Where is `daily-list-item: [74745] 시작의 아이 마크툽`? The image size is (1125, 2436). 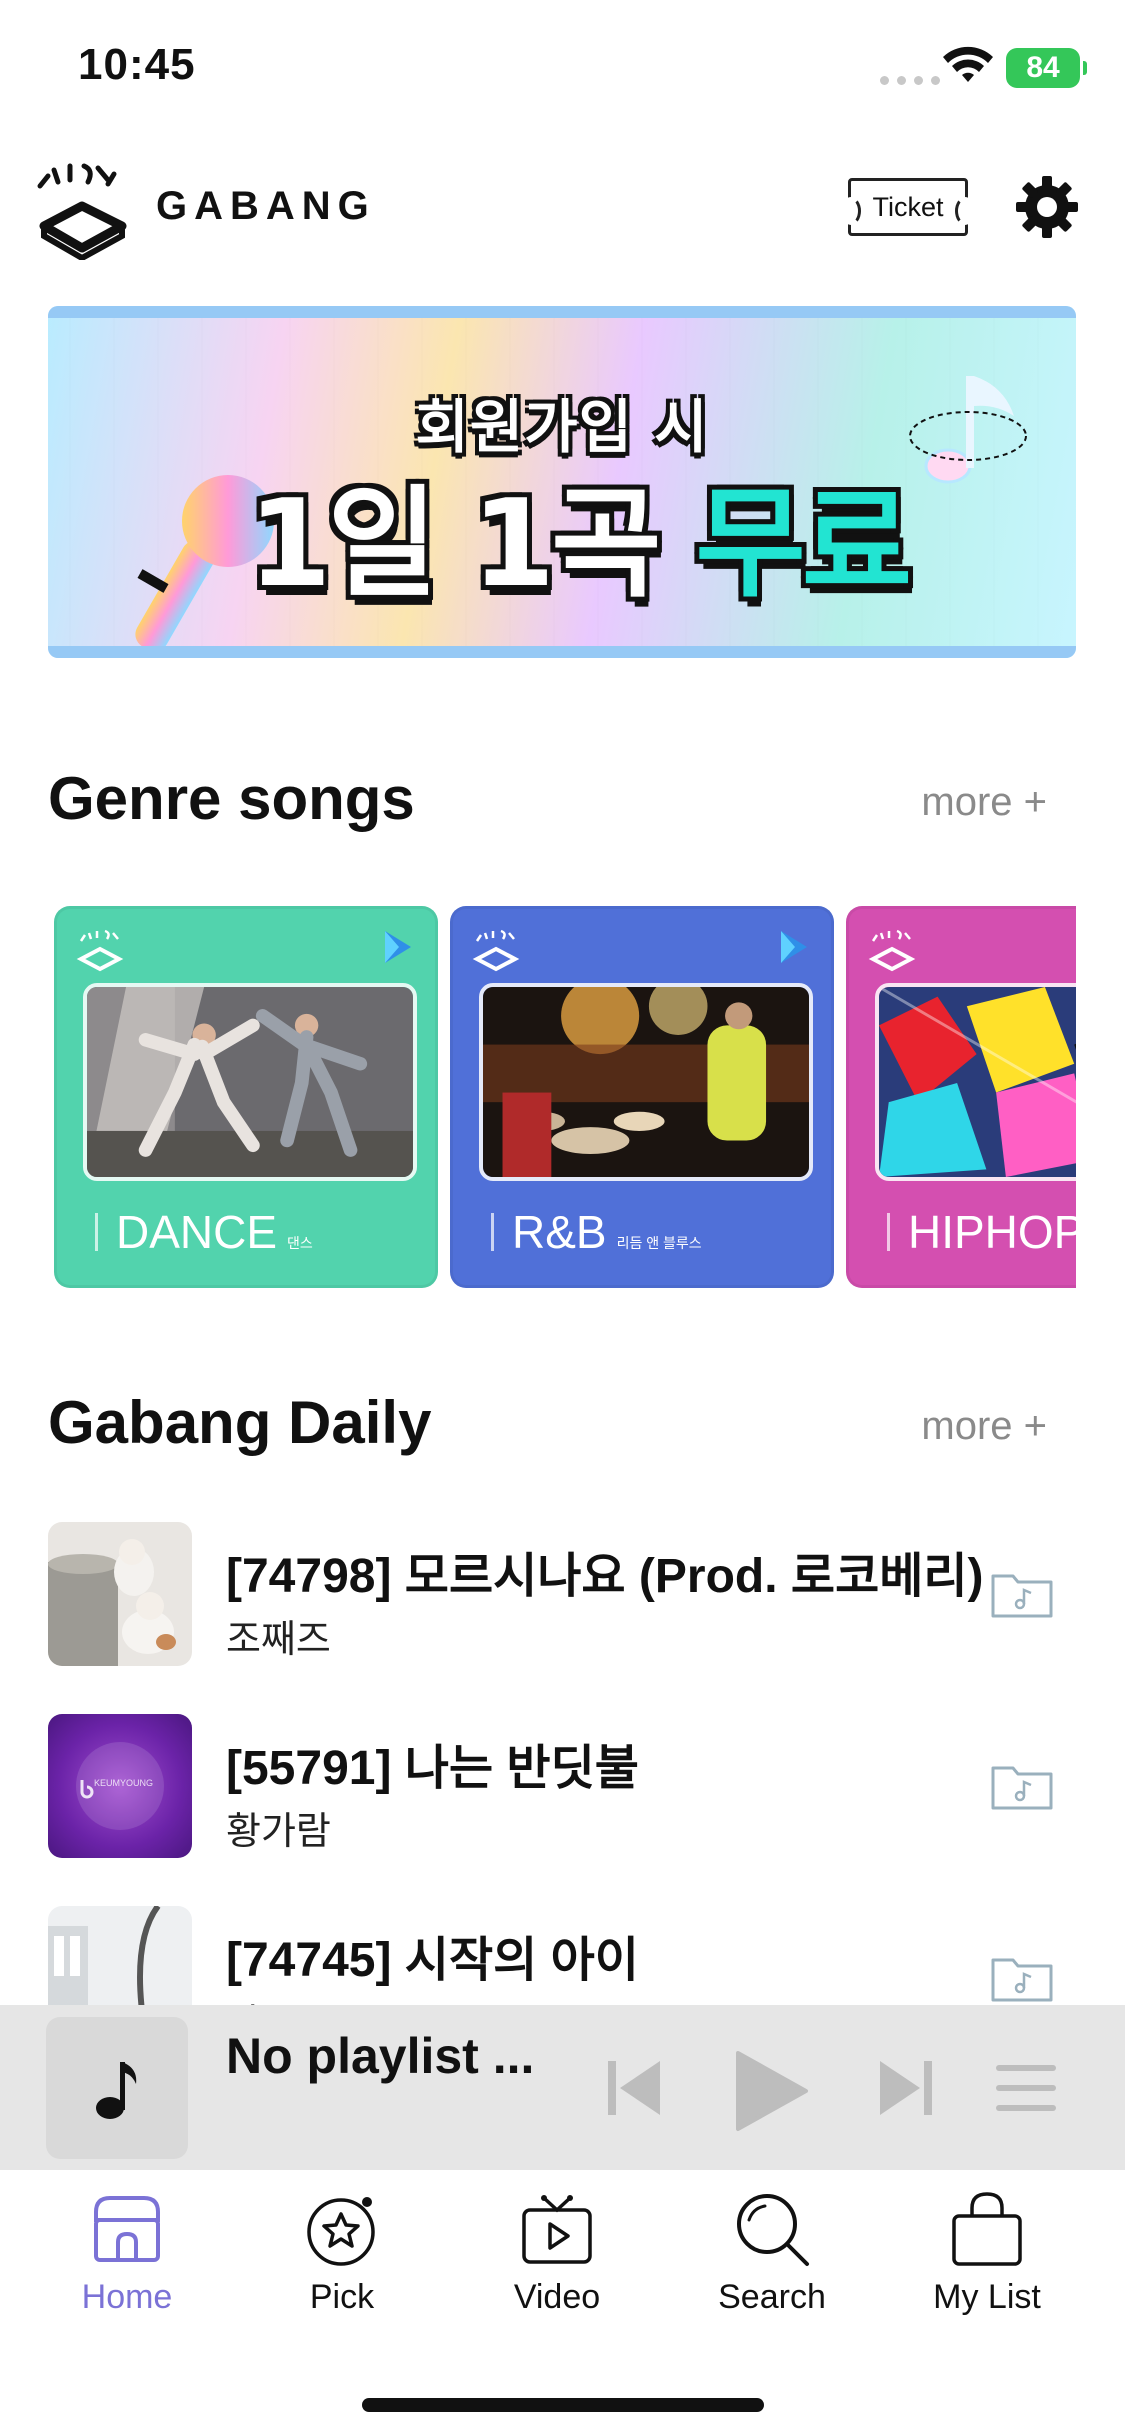 daily-list-item: [74745] 시작의 아이 마크툽 is located at coordinates (563, 1955).